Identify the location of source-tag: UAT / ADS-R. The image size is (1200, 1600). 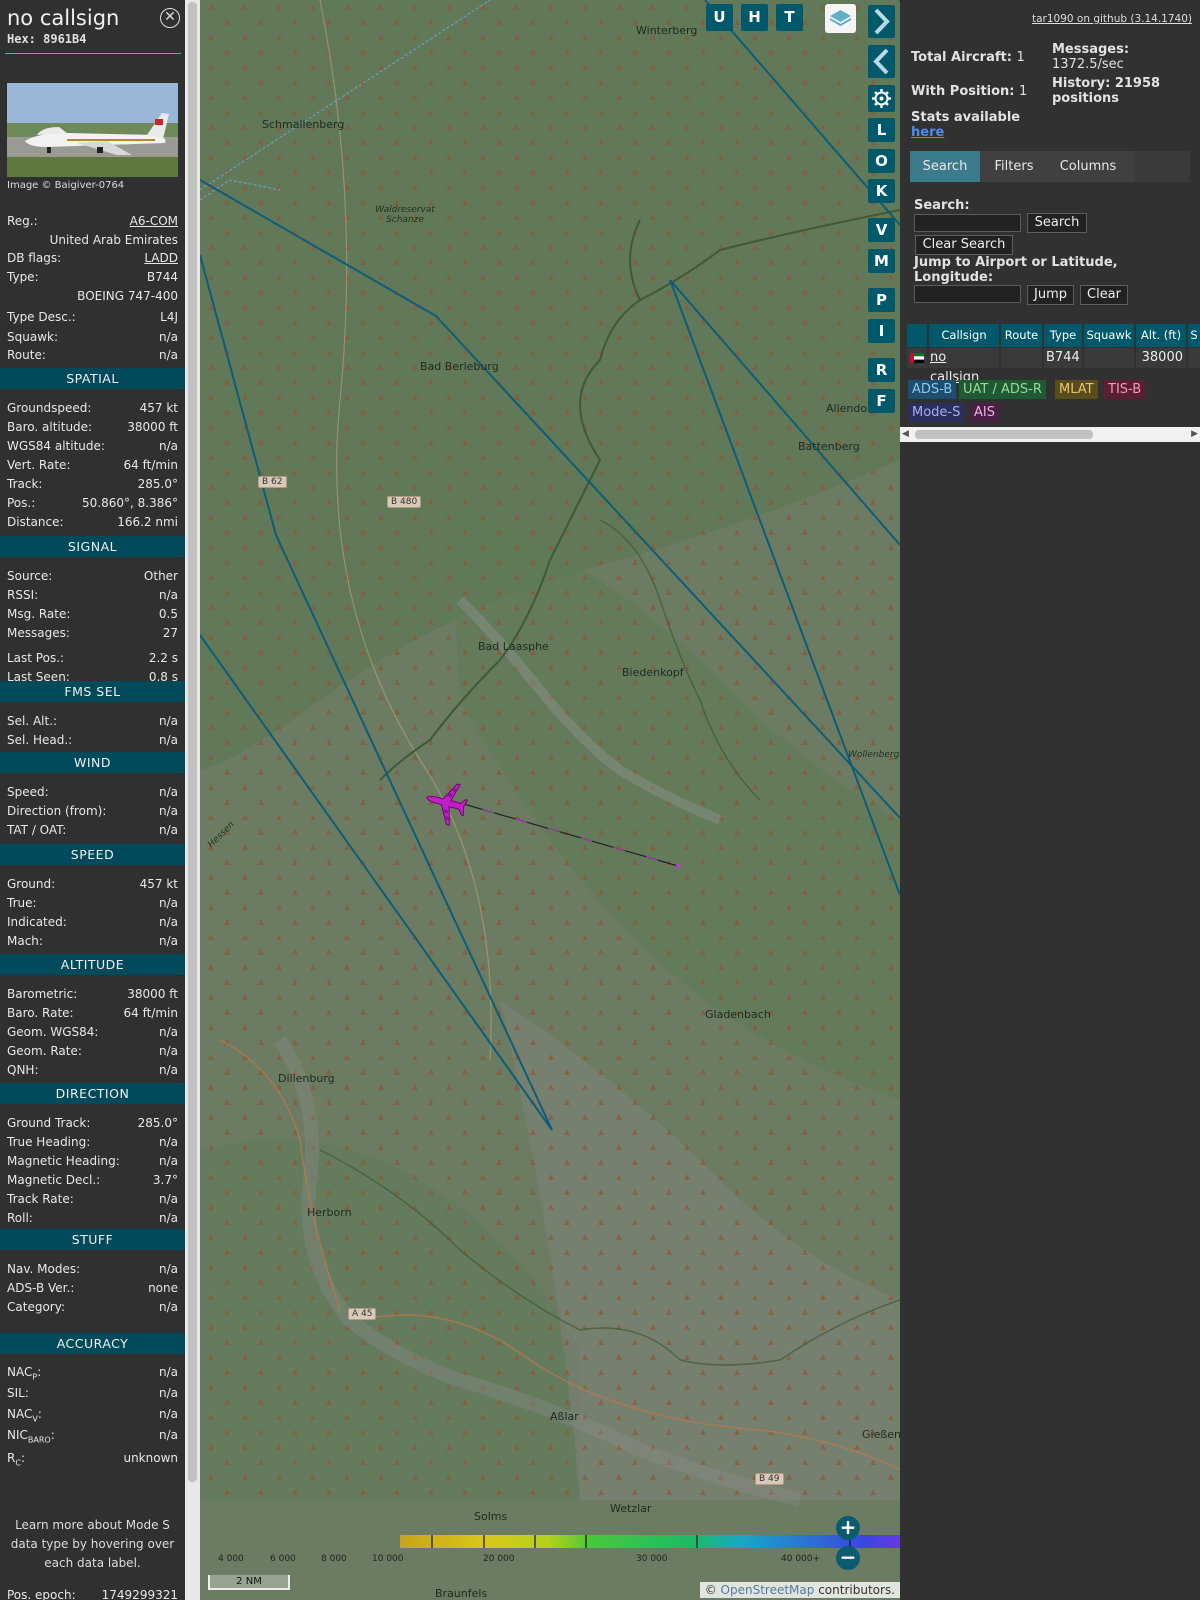
(1002, 389).